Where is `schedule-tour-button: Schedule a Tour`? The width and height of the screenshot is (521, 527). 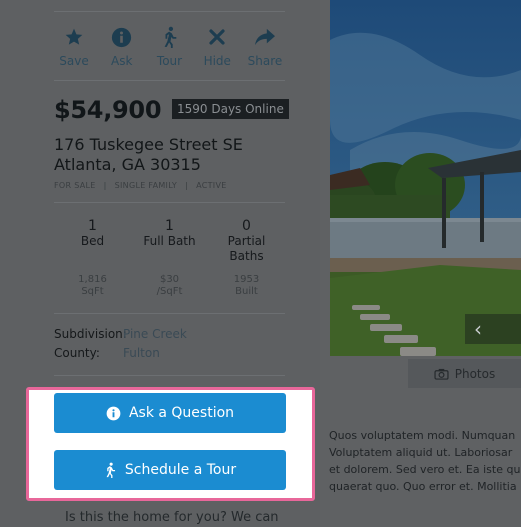
schedule-tour-button: Schedule a Tour is located at coordinates (170, 470).